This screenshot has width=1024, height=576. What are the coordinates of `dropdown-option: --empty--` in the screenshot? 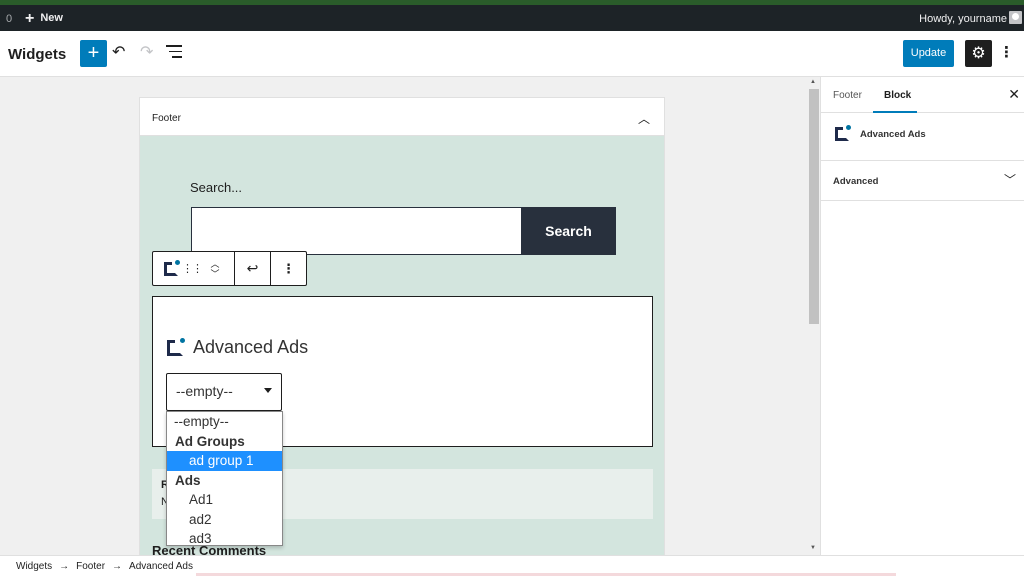 It's located at (224, 422).